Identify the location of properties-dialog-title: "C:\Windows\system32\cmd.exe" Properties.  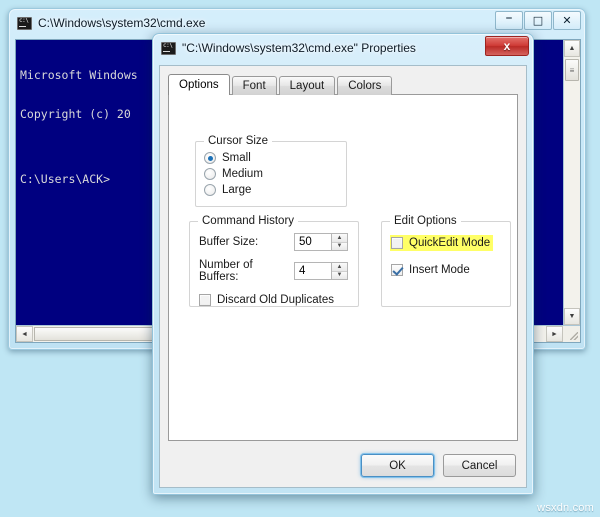
(299, 48).